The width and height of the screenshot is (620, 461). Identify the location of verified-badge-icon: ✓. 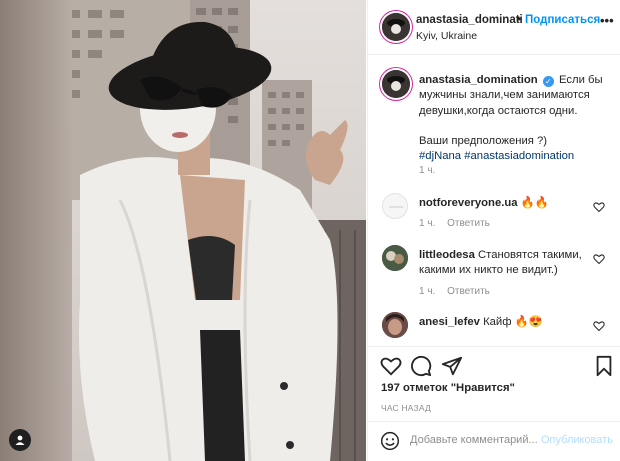
(548, 81).